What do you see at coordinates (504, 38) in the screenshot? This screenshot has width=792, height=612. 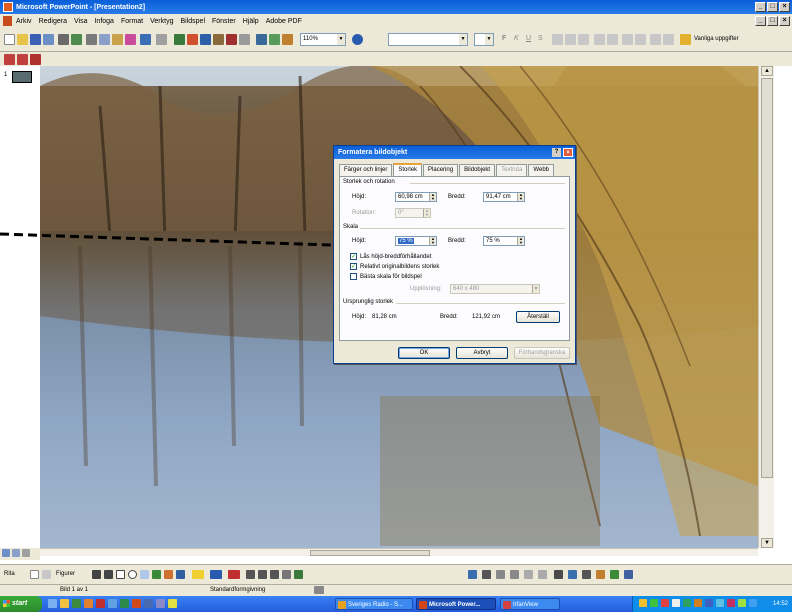 I see `bold-button: F` at bounding box center [504, 38].